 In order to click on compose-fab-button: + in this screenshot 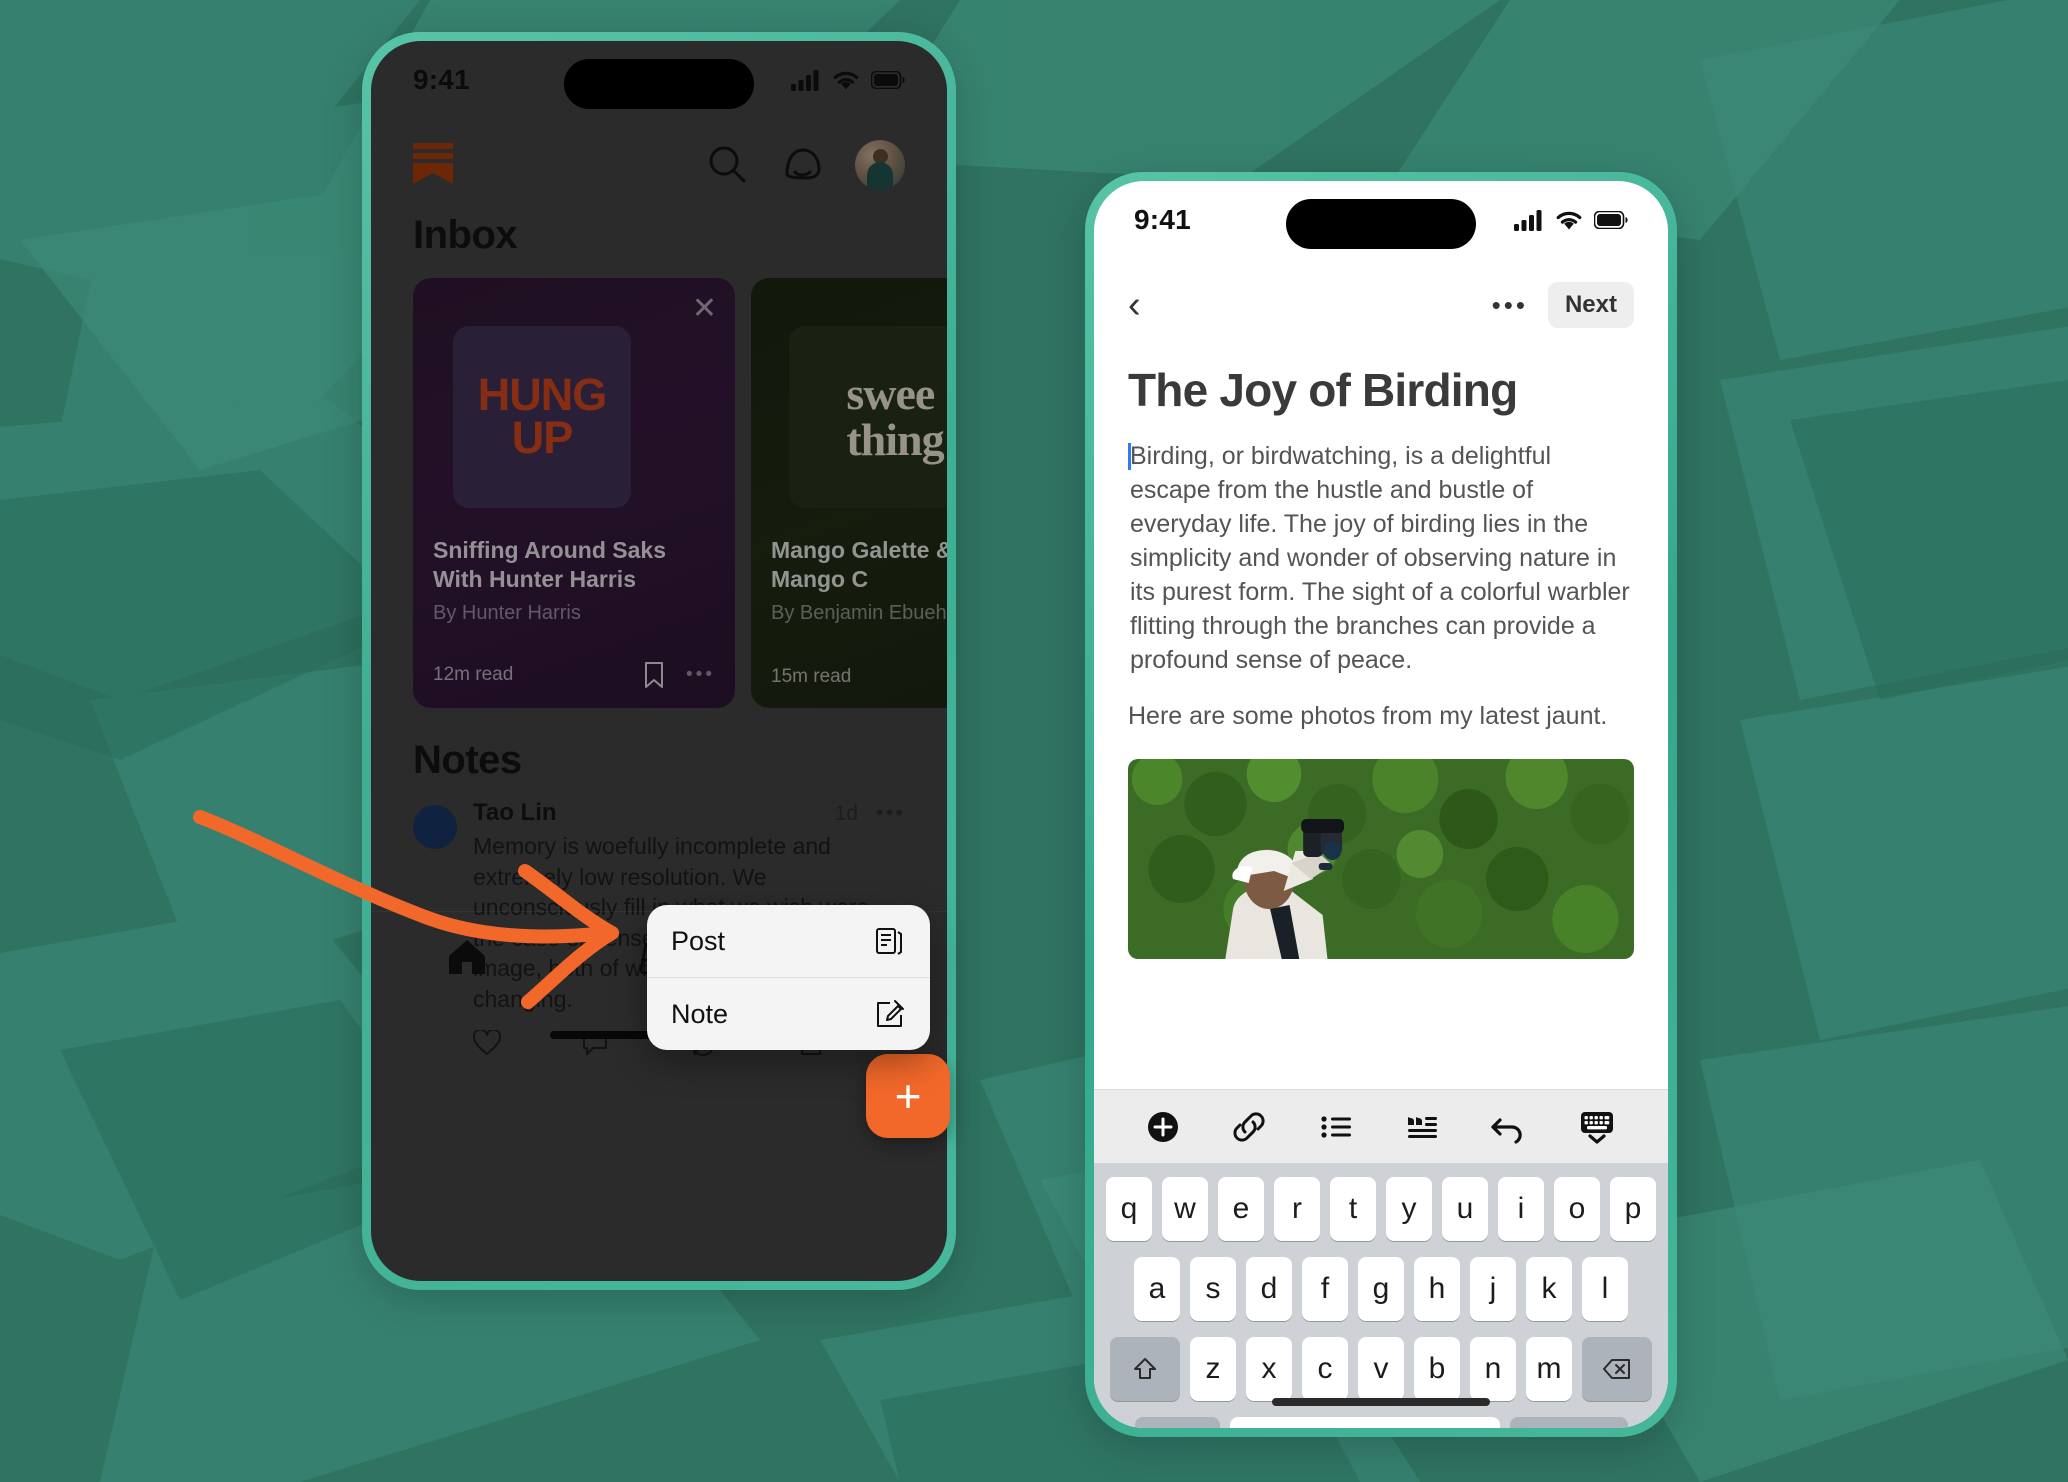, I will do `click(908, 1096)`.